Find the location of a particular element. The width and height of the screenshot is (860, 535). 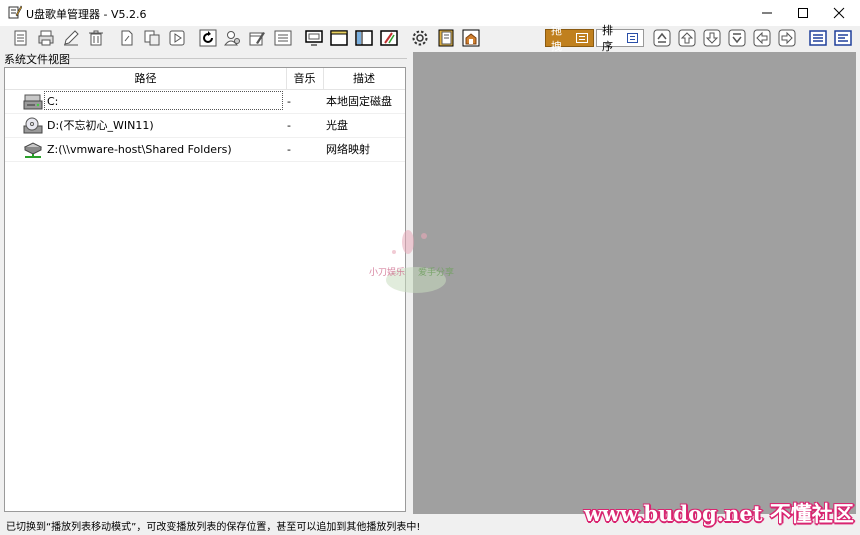

list-item: C: - 本地固定磁盘 is located at coordinates (205, 102).